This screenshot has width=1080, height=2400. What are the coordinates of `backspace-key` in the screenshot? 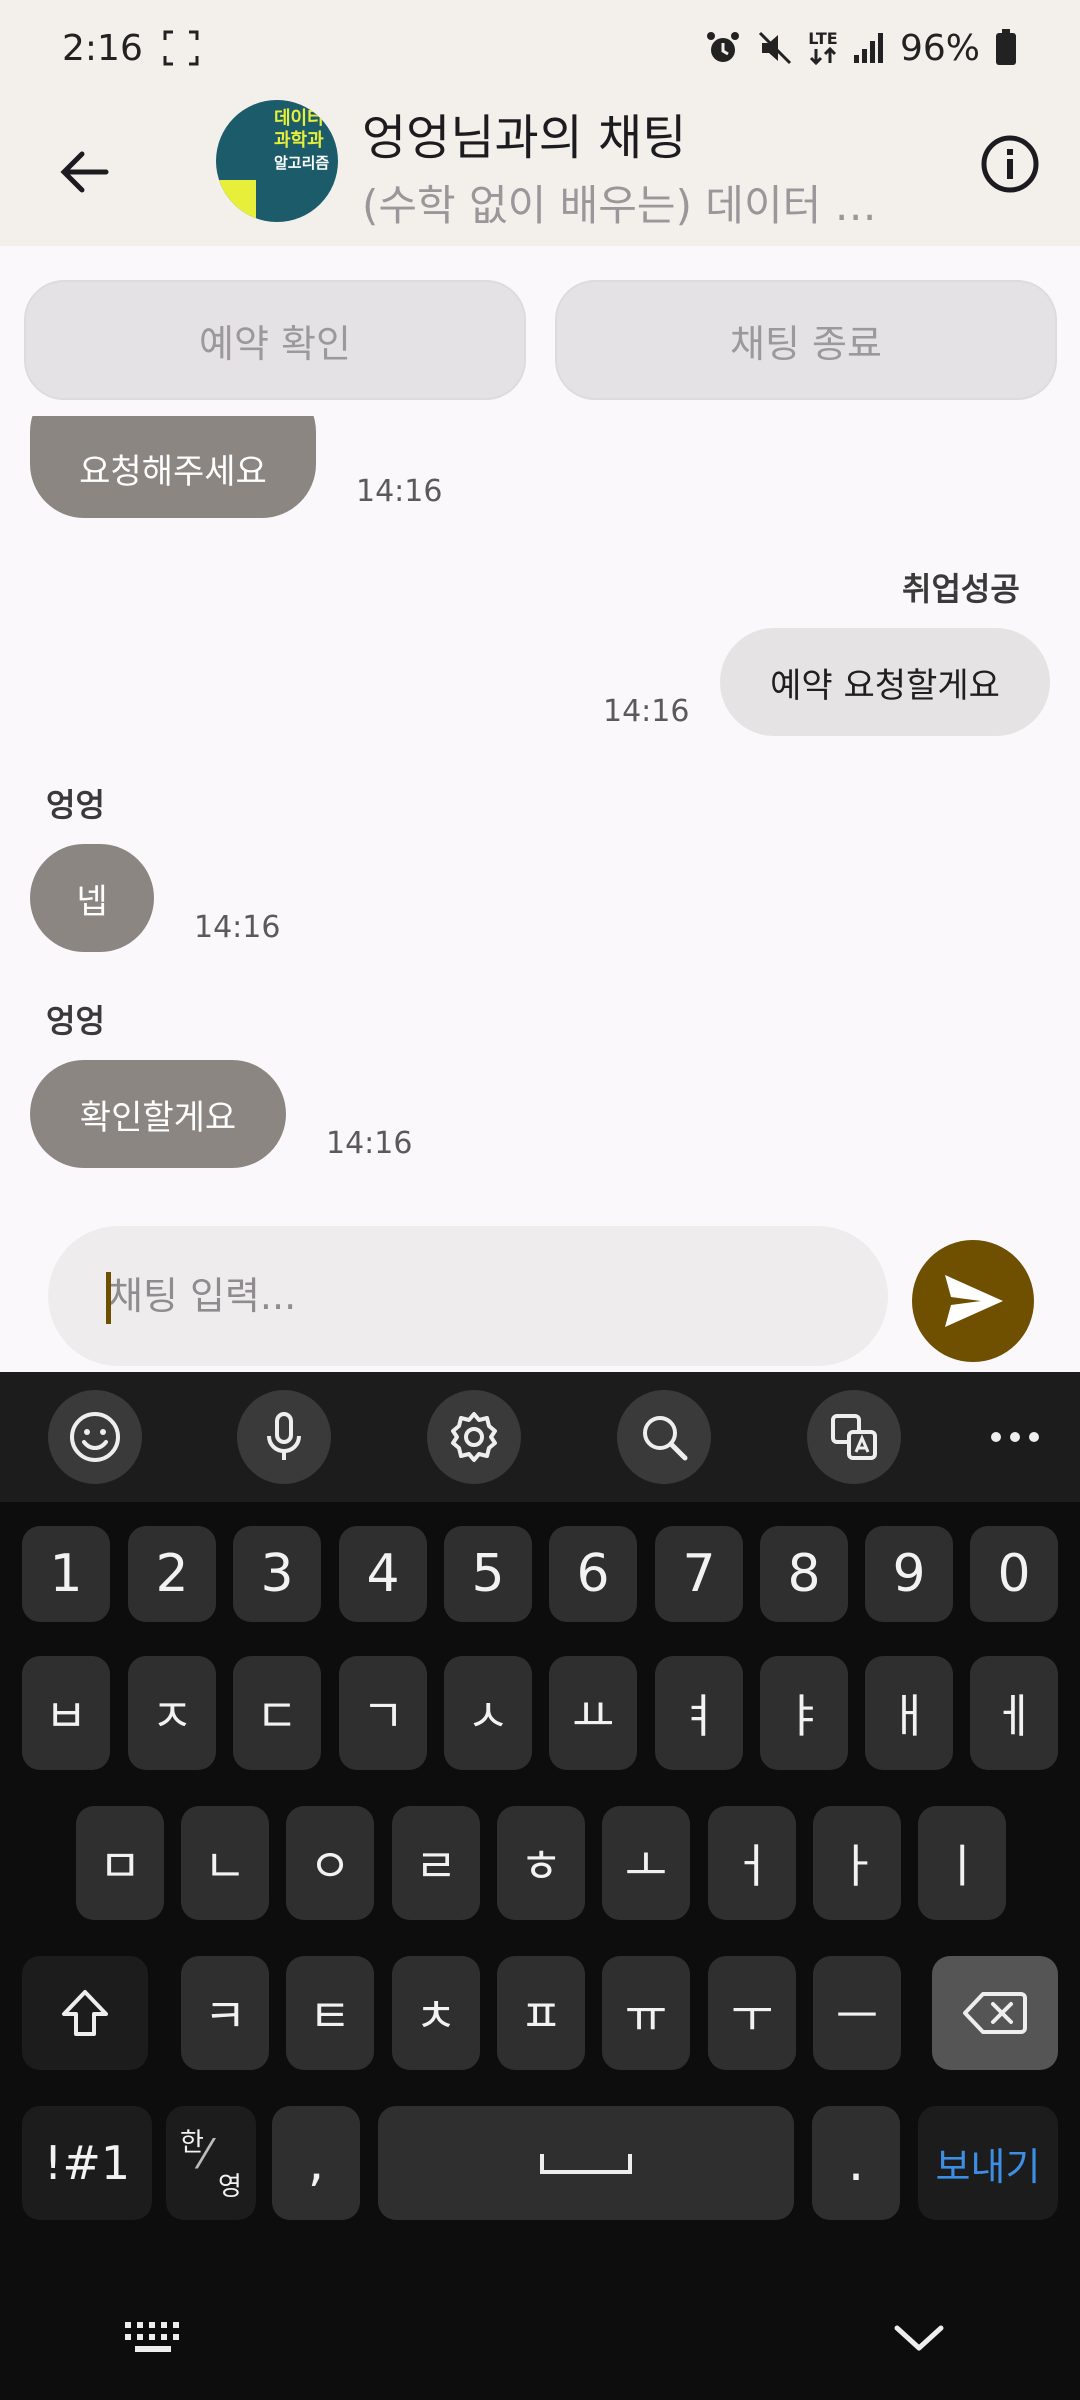 It's located at (995, 2013).